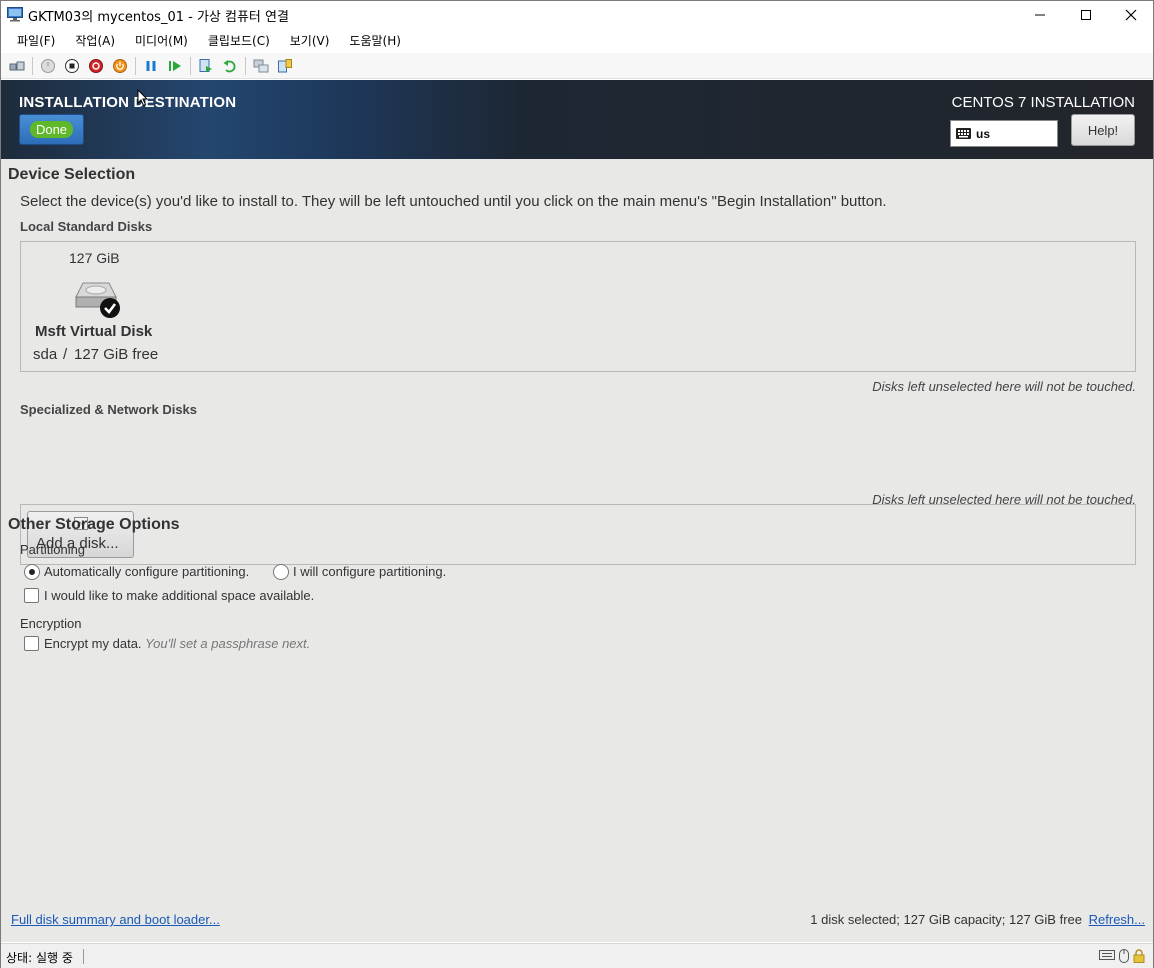  Describe the element at coordinates (1139, 956) in the screenshot. I see `lock-icon` at that location.